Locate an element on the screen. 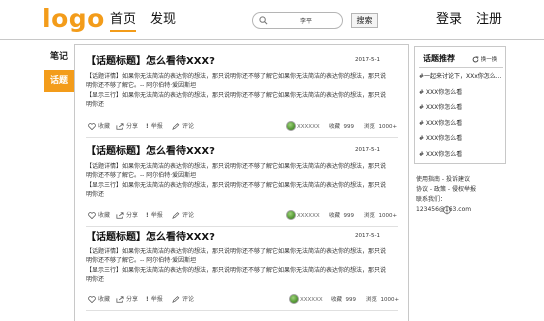 The image size is (544, 321). tab-topic: 话题 is located at coordinates (59, 81).